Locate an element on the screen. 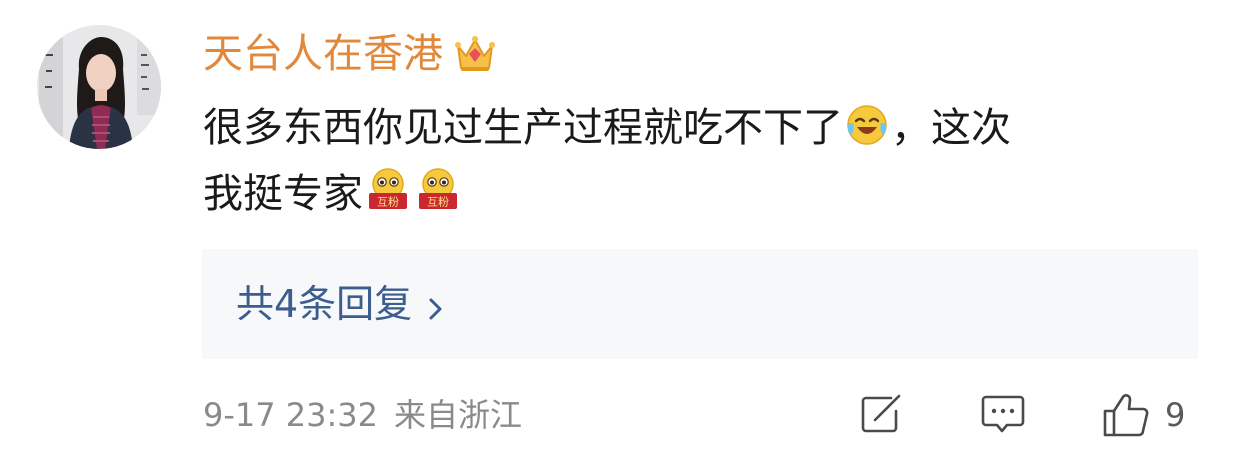 The width and height of the screenshot is (1236, 463). comment-line-1-suffix: ，这次 is located at coordinates (951, 128).